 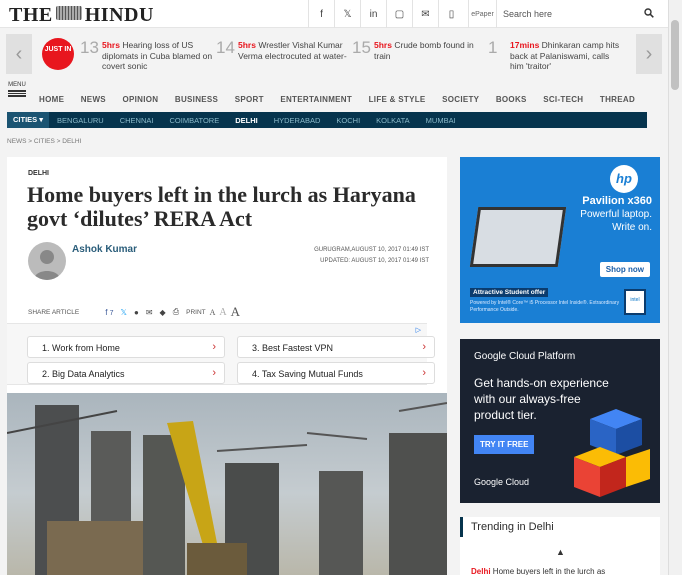 I want to click on search-placeholder: Search here, so click(x=528, y=14).